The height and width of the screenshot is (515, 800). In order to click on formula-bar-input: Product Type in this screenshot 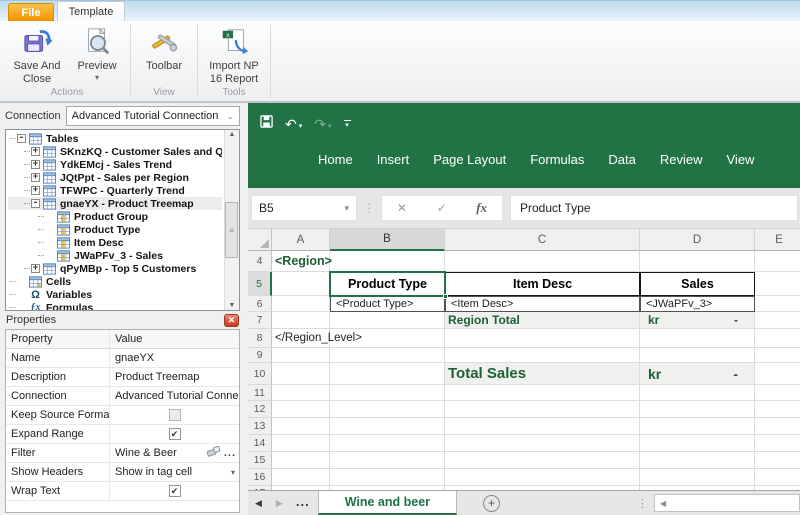, I will do `click(654, 208)`.